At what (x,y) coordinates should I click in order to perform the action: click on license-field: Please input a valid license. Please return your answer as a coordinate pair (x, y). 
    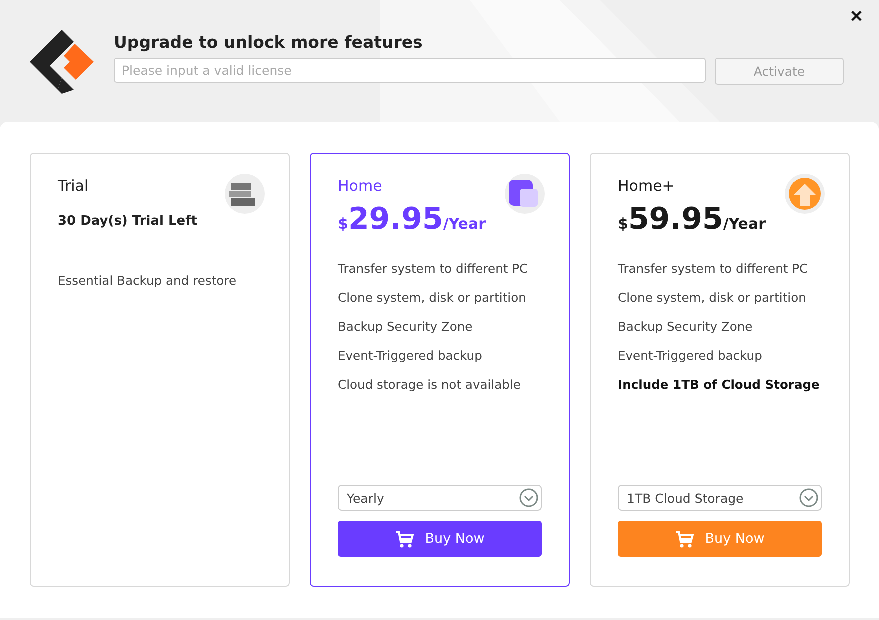
    Looking at the image, I should click on (410, 70).